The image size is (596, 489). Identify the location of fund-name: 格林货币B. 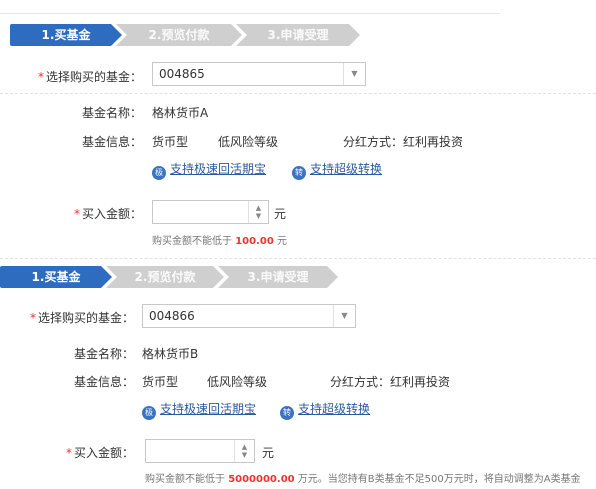
(170, 354).